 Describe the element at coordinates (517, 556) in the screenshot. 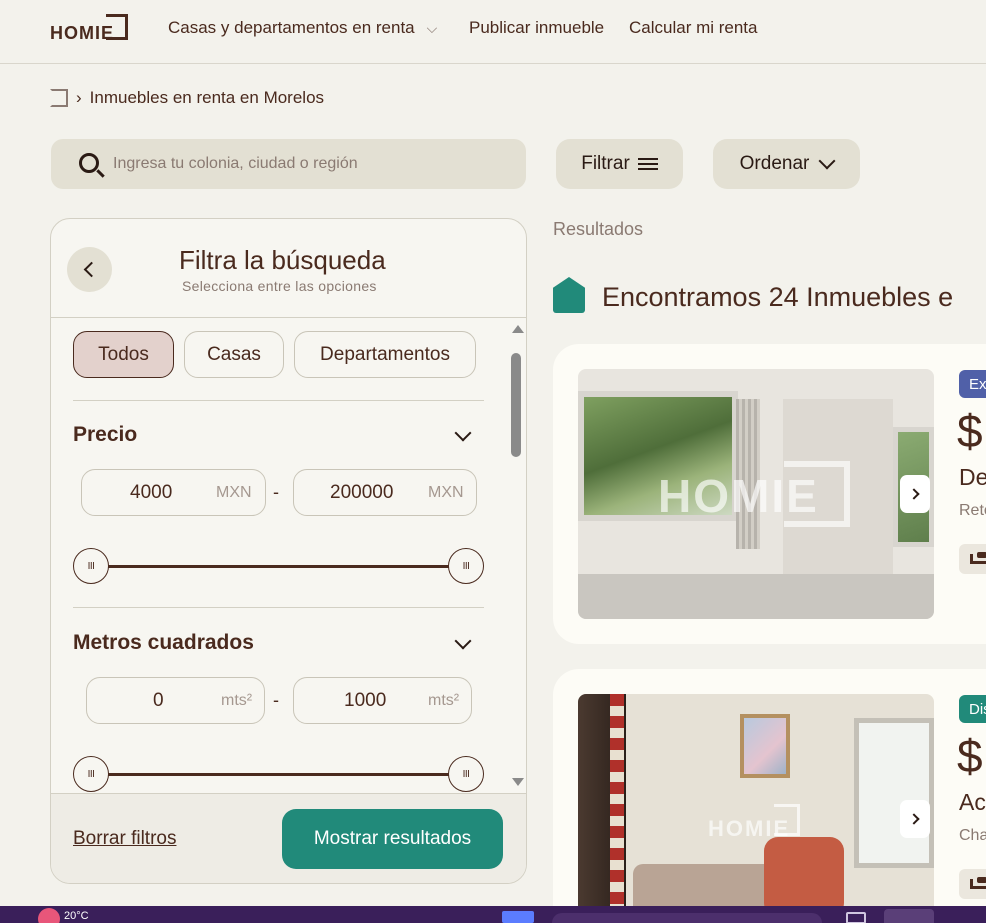

I see `filter-scrollbar` at that location.